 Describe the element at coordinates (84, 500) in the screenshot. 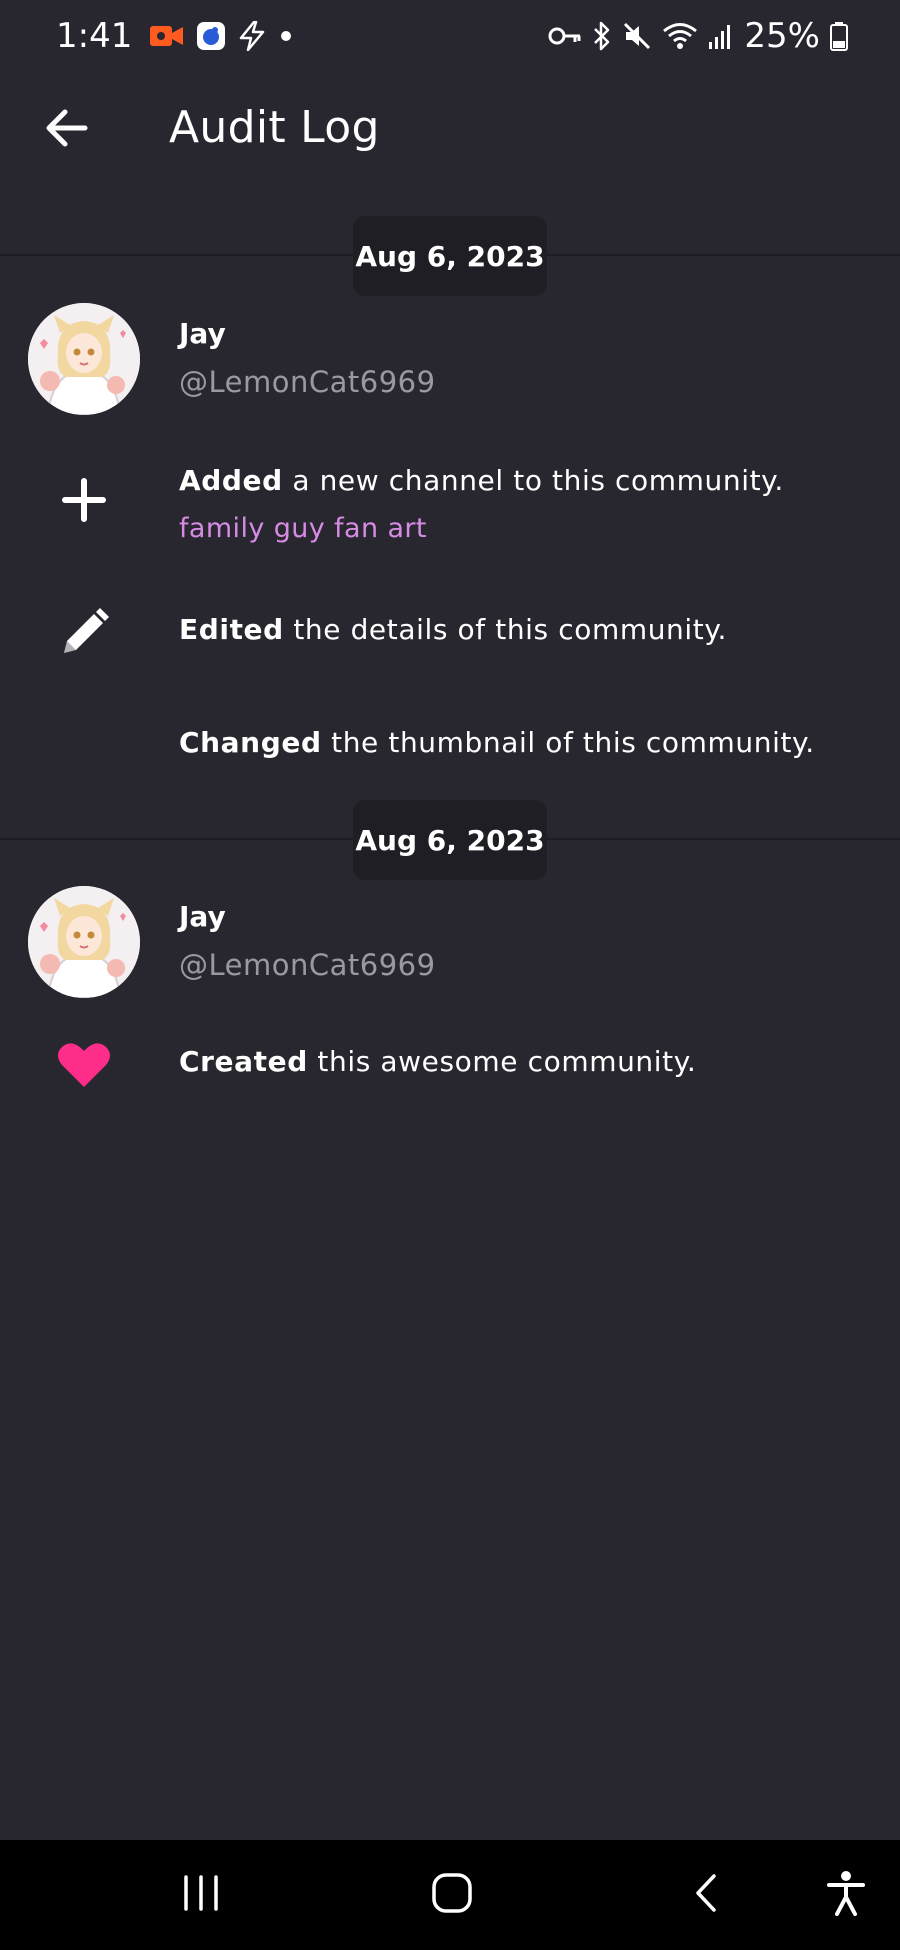

I see `plus-icon` at that location.